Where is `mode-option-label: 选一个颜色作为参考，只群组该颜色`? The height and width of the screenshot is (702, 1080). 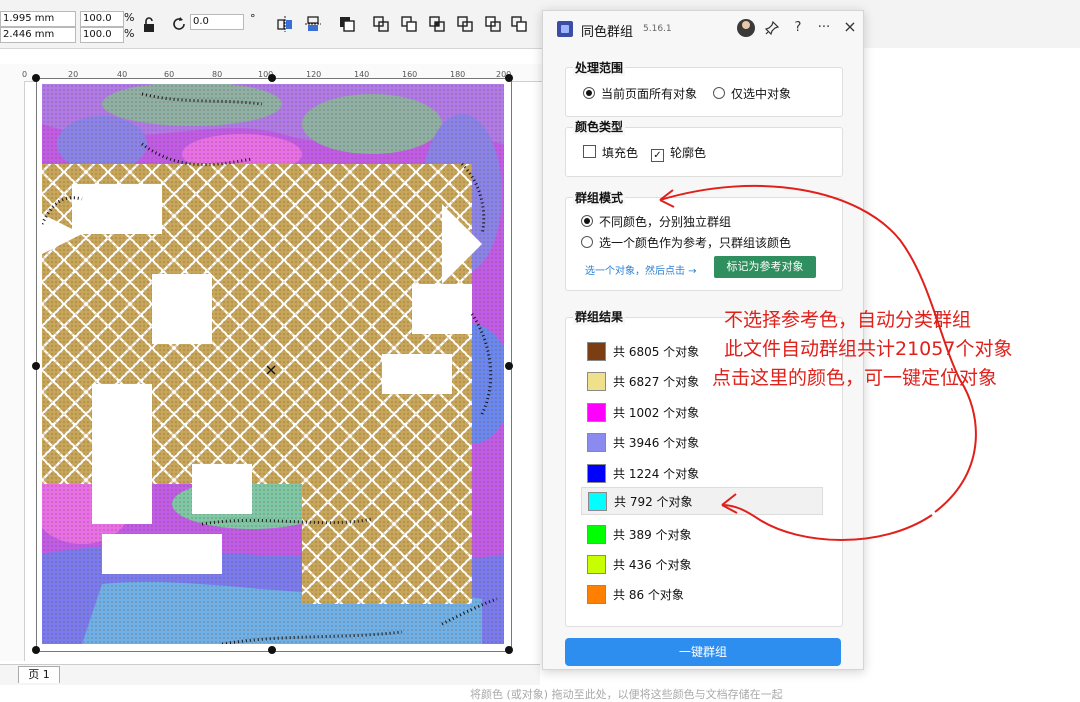
mode-option-label: 选一个颜色作为参考，只群组该颜色 is located at coordinates (695, 243).